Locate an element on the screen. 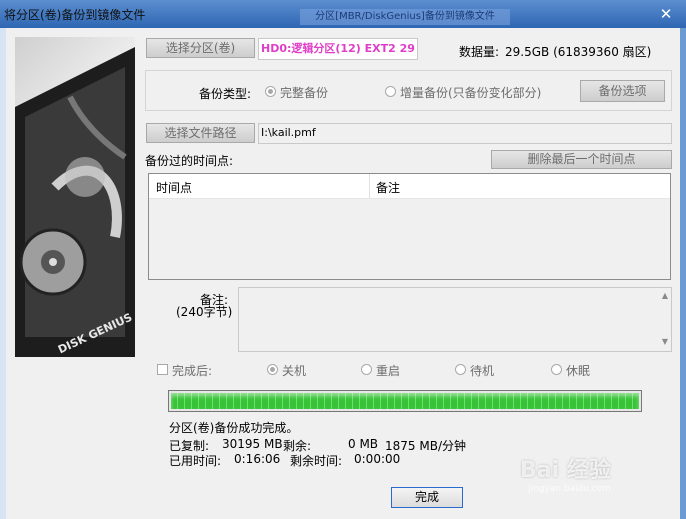 This screenshot has height=519, width=686. hard-disk-drawing is located at coordinates (75, 202).